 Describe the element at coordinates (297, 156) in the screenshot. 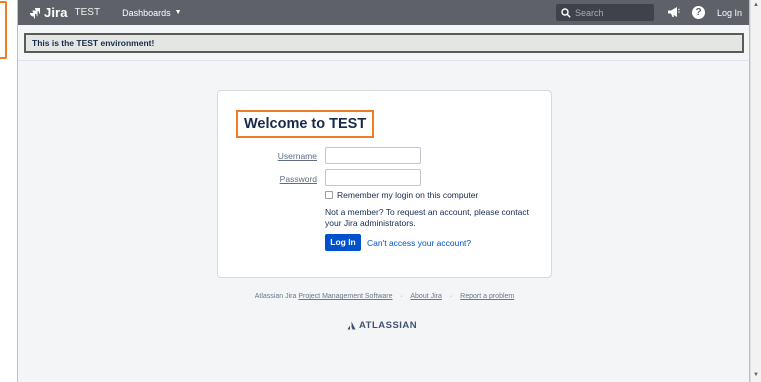

I see `username-label: Username` at that location.